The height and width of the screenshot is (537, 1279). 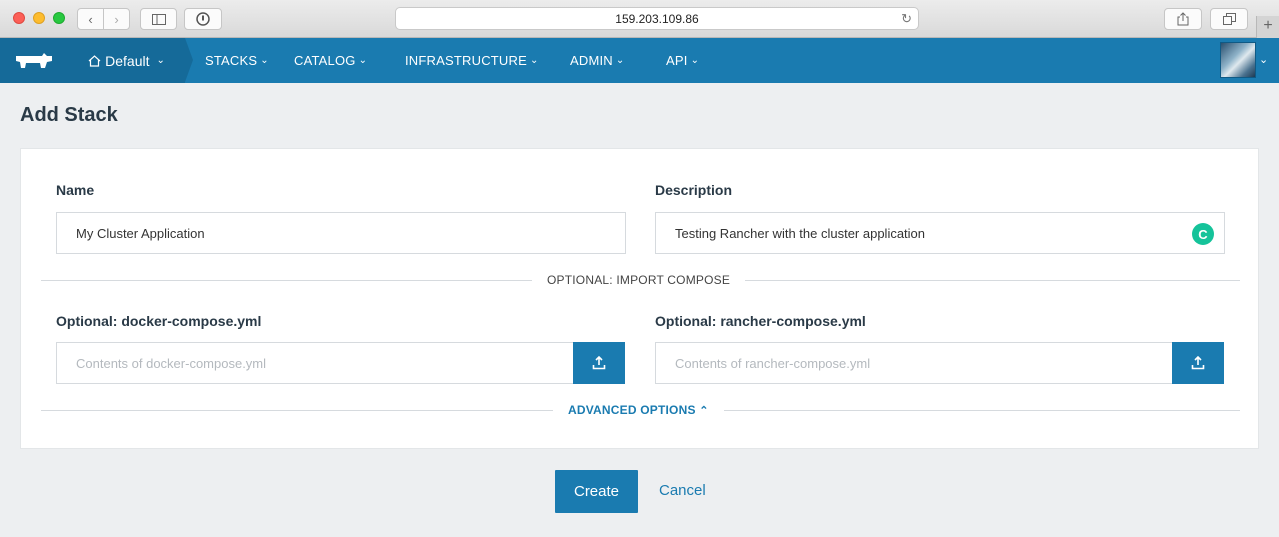 What do you see at coordinates (1238, 60) in the screenshot?
I see `user-avatar` at bounding box center [1238, 60].